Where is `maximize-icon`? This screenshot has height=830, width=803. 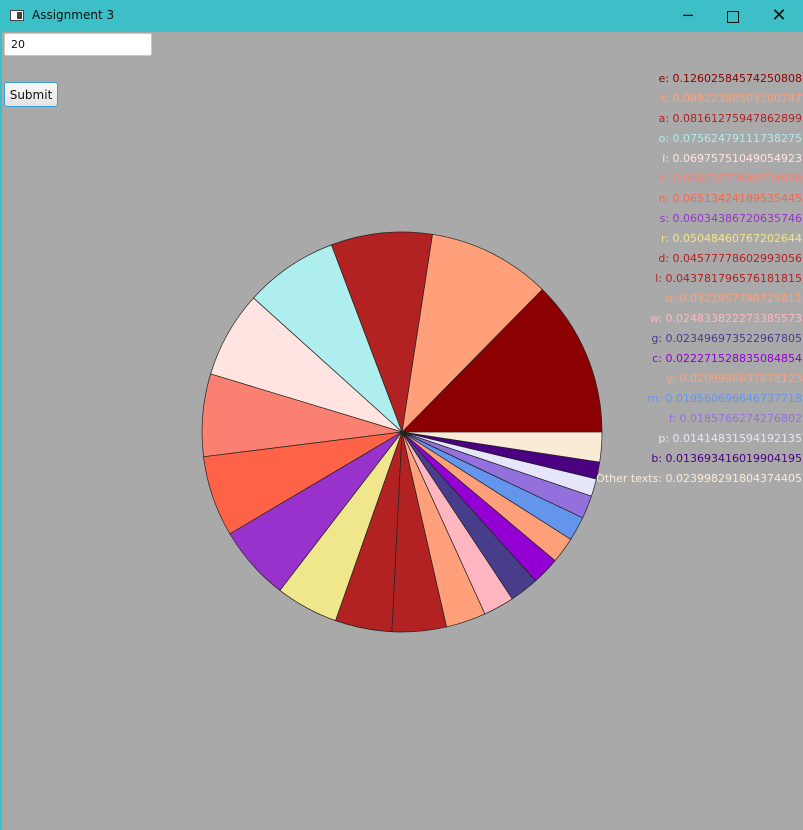 maximize-icon is located at coordinates (733, 16).